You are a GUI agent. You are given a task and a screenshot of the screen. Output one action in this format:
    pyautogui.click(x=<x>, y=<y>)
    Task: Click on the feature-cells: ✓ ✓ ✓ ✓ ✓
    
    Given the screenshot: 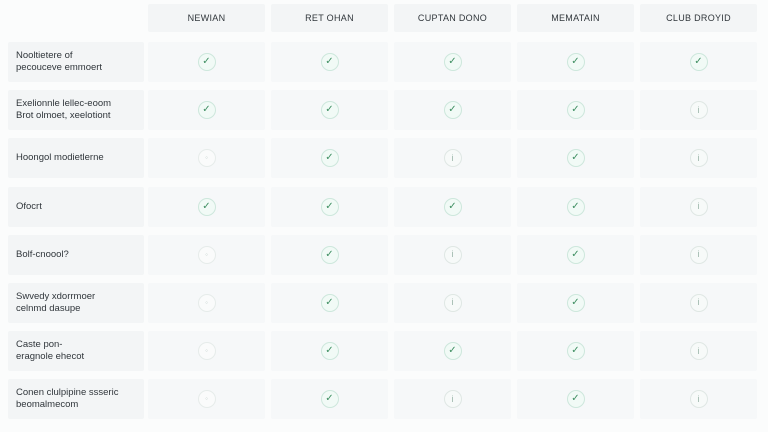 What is the action you would take?
    pyautogui.click(x=452, y=62)
    